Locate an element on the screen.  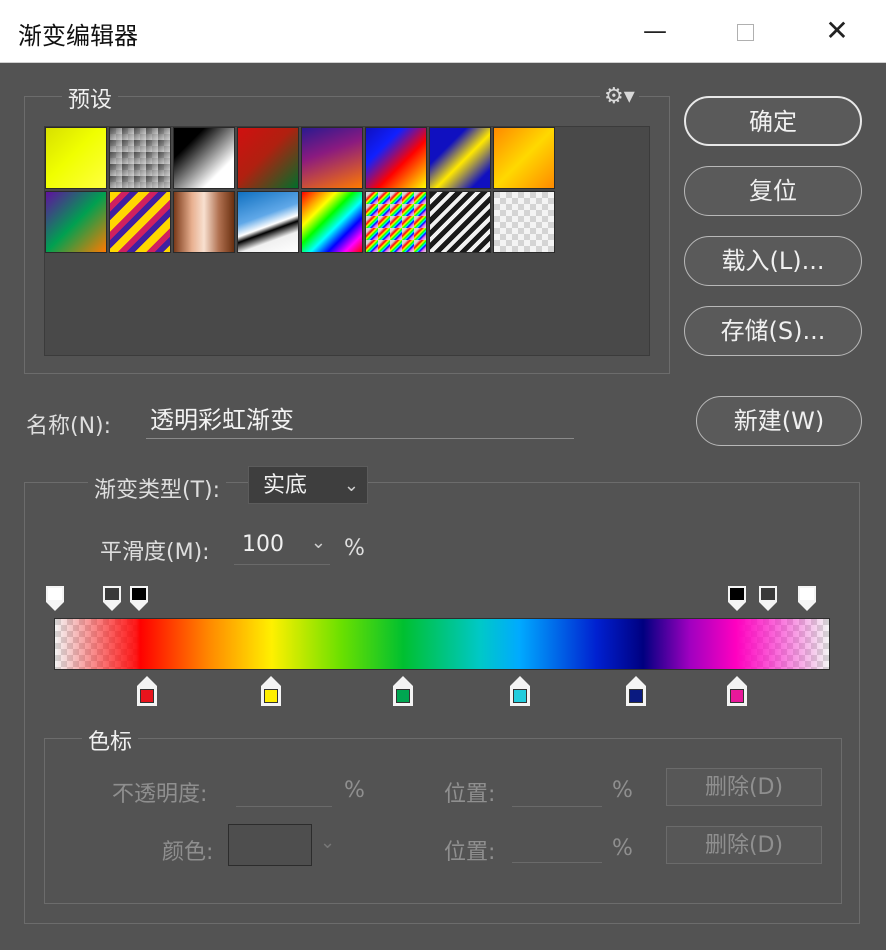
smoothness-unit: % is located at coordinates (354, 548).